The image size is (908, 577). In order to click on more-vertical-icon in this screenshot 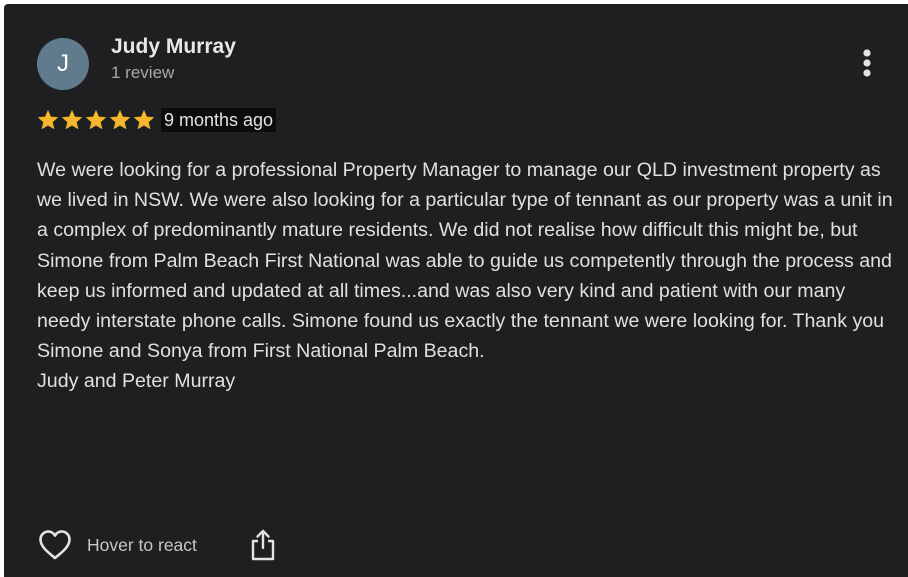, I will do `click(867, 63)`.